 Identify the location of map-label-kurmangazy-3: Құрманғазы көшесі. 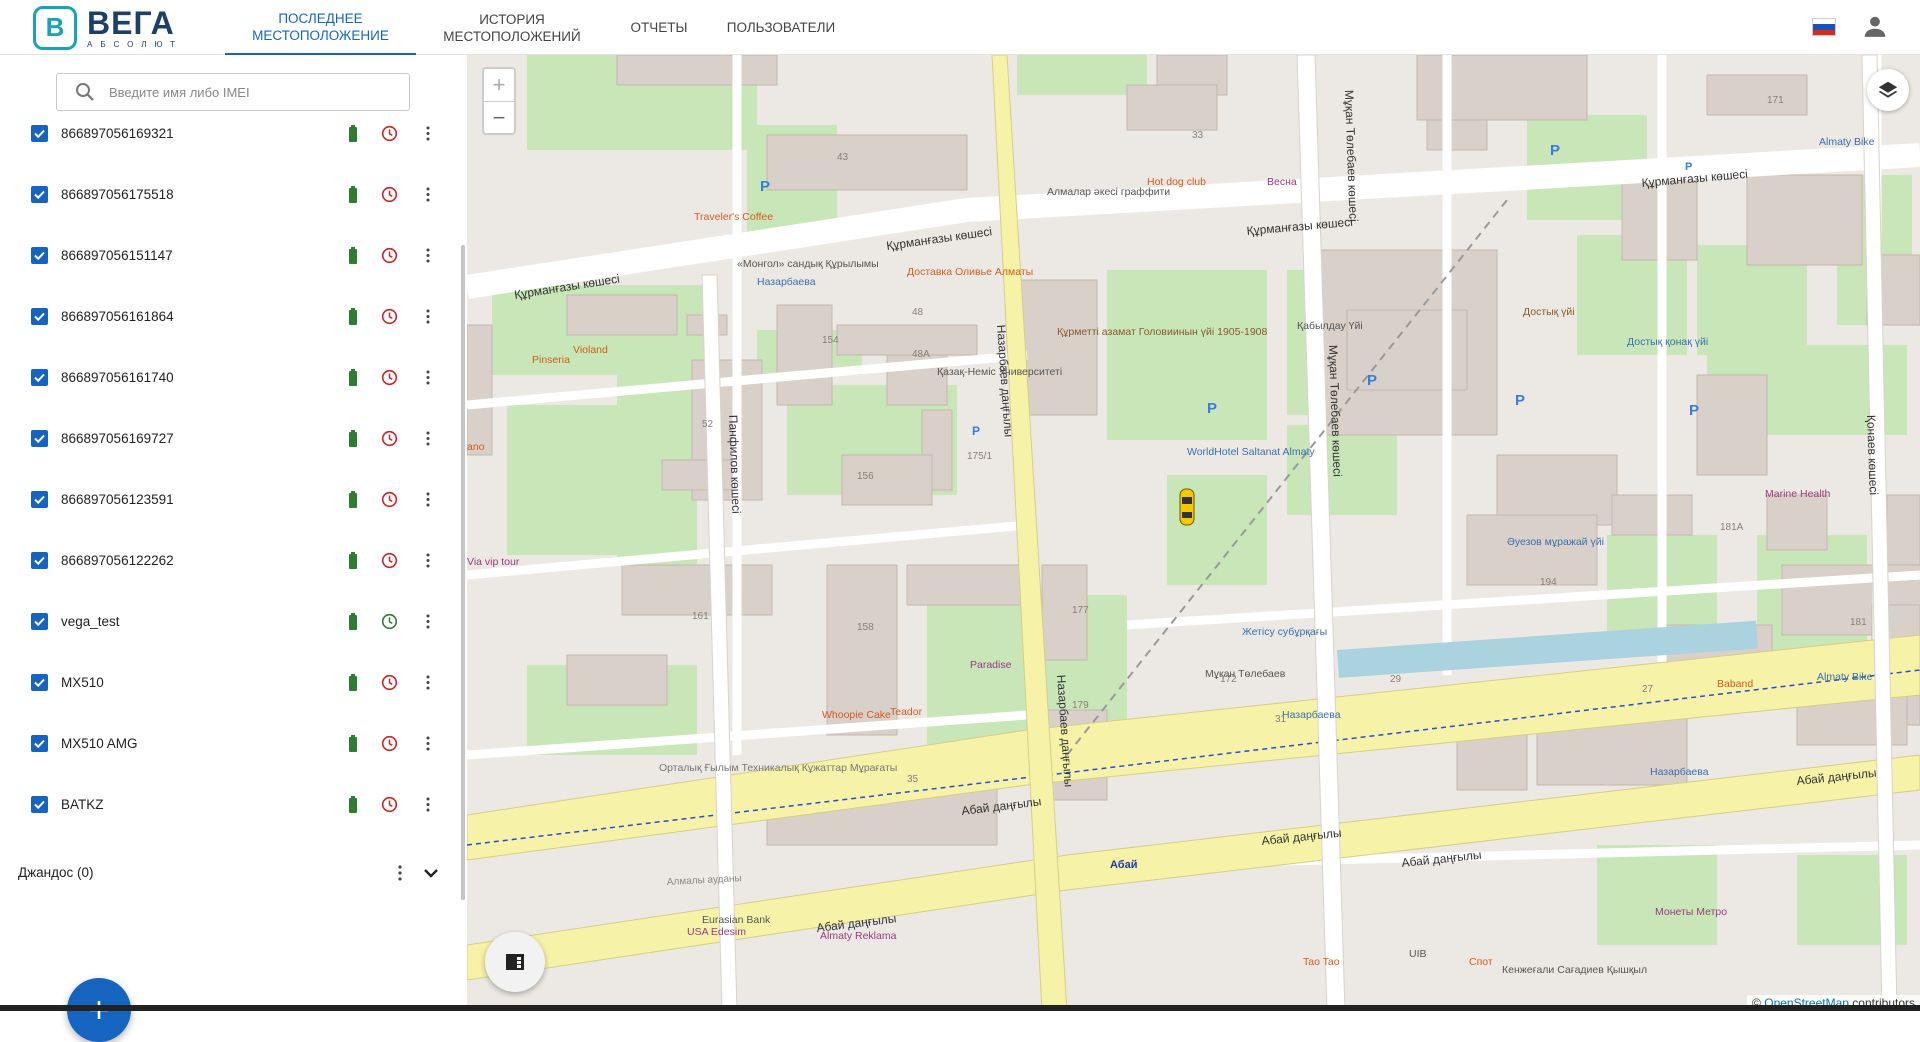
(1299, 226).